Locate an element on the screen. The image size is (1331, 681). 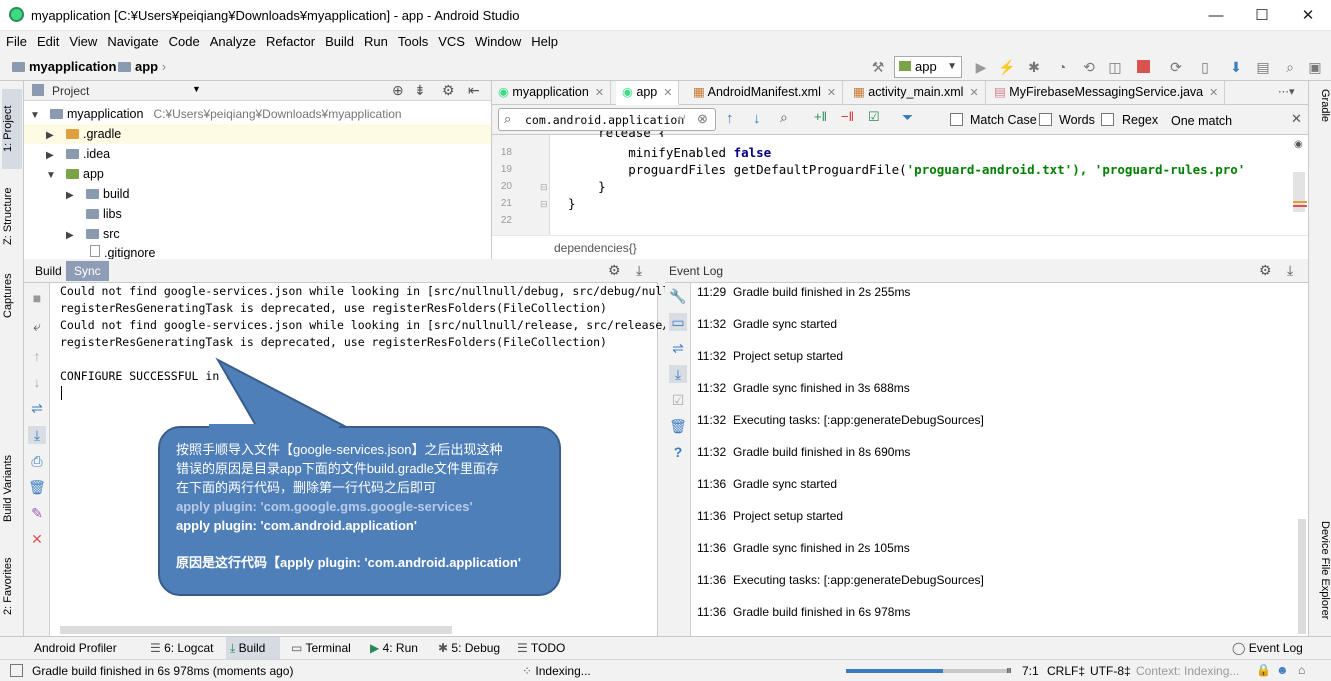
tool-todo: ☰ TODO is located at coordinates (541, 648).